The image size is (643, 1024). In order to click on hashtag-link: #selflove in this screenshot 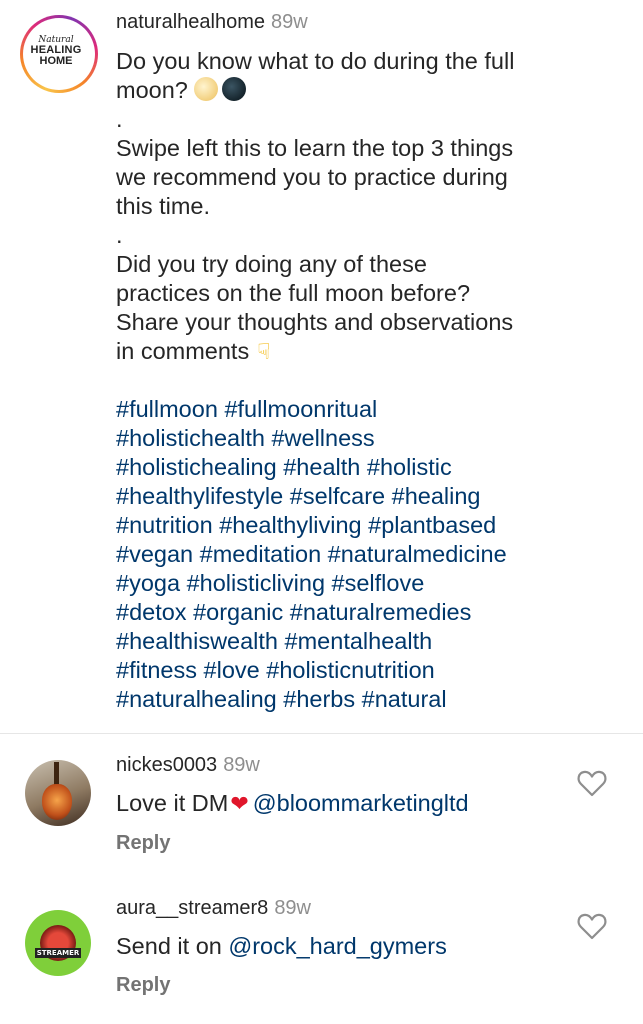, I will do `click(378, 583)`.